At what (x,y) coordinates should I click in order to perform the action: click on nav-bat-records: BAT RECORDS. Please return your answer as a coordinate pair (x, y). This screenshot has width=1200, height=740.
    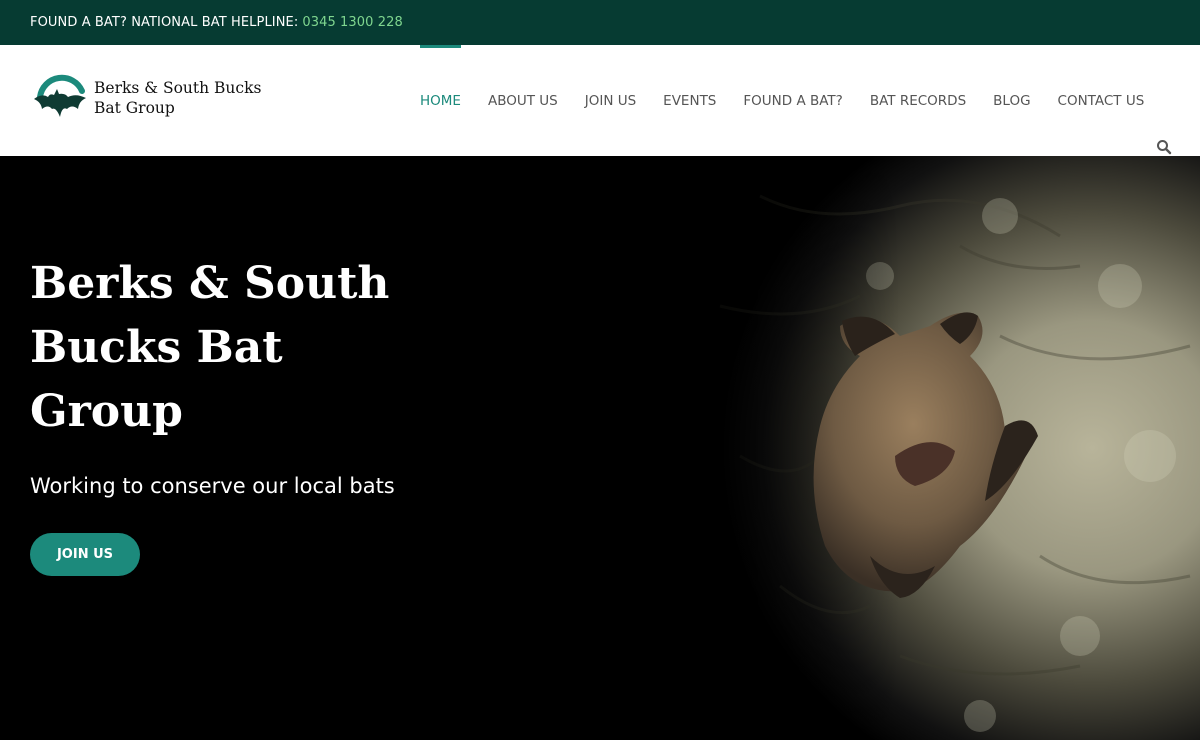
    Looking at the image, I should click on (918, 100).